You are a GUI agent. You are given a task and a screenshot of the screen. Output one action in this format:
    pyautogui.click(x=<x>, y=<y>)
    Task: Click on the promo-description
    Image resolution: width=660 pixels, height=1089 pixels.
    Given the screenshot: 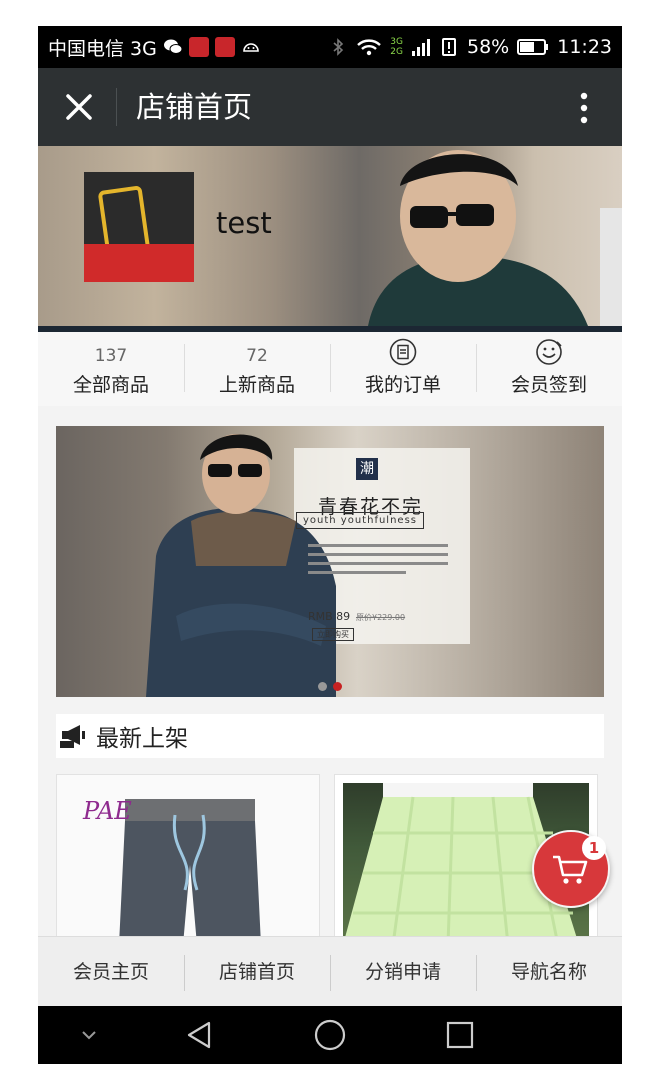 What is the action you would take?
    pyautogui.click(x=378, y=562)
    